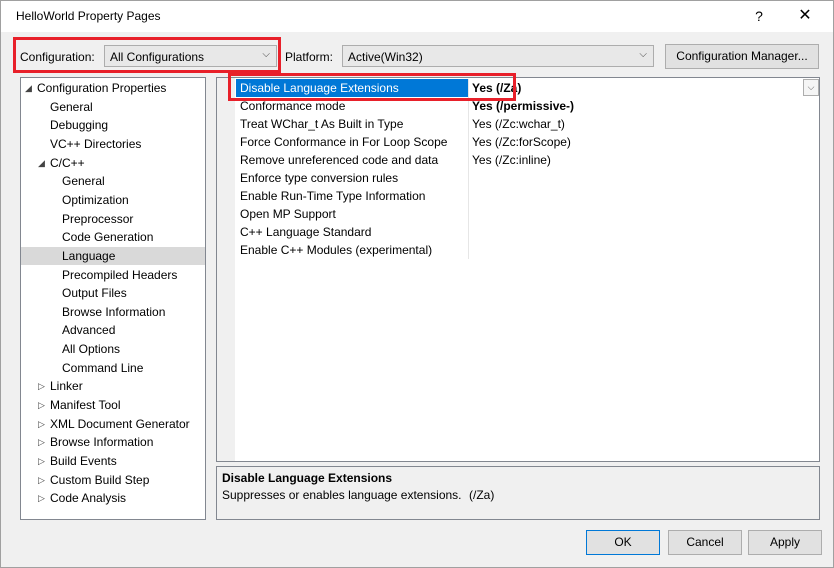 The height and width of the screenshot is (568, 834). I want to click on property-name: Remove unreferenced code and data, so click(339, 160).